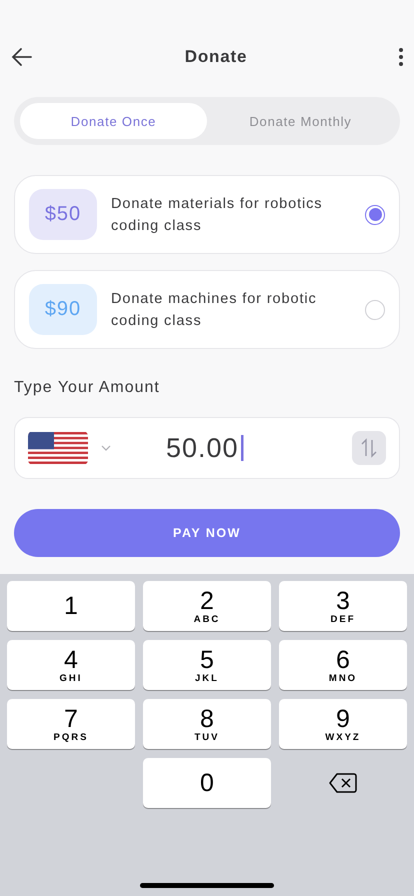  I want to click on keyboard-key: 3 DEF, so click(343, 606).